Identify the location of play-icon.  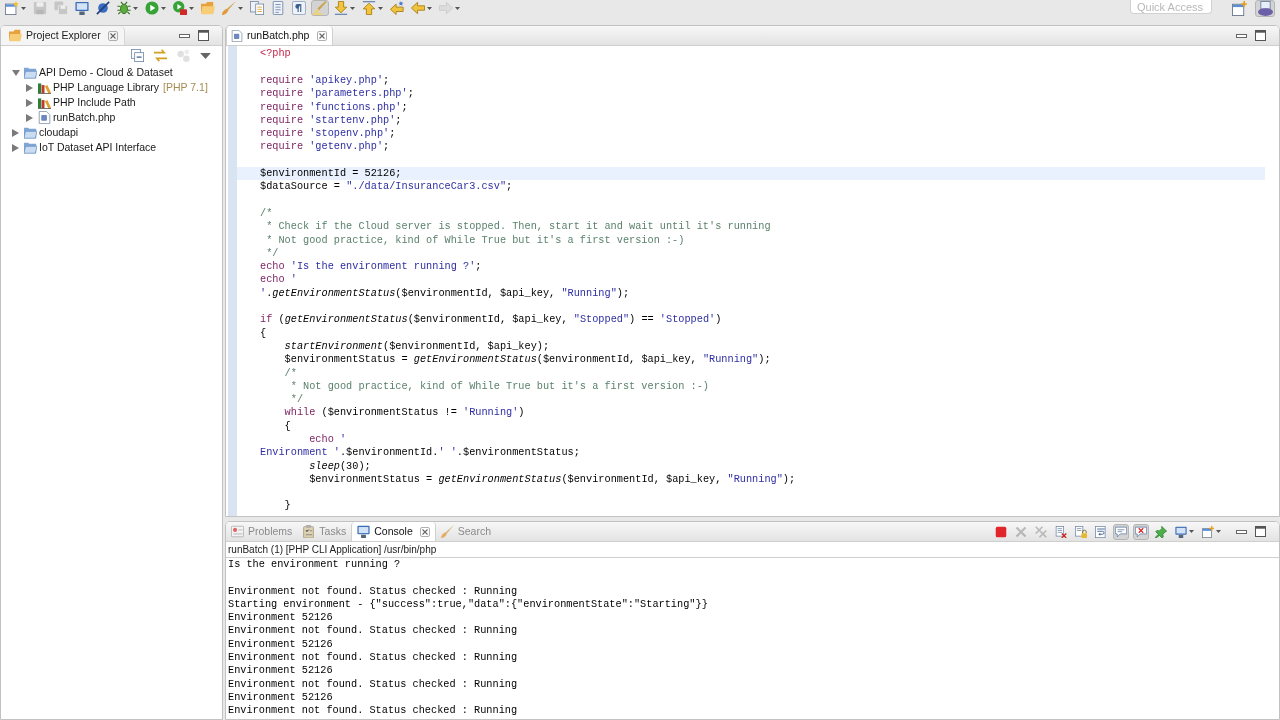
(152, 8).